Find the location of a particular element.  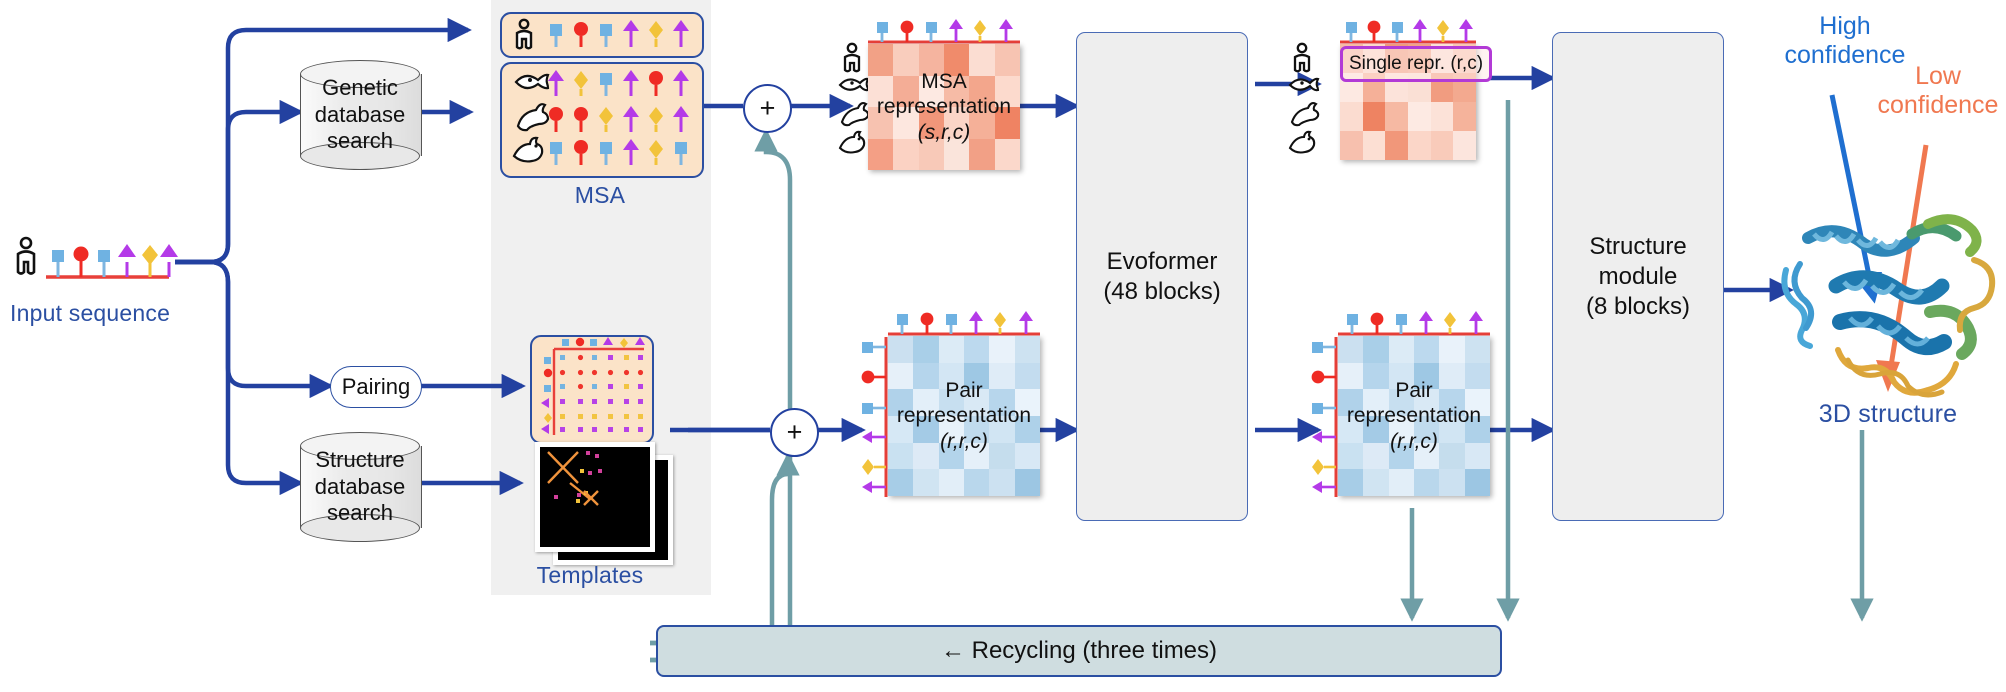

add-operator-top: + is located at coordinates (767, 108).